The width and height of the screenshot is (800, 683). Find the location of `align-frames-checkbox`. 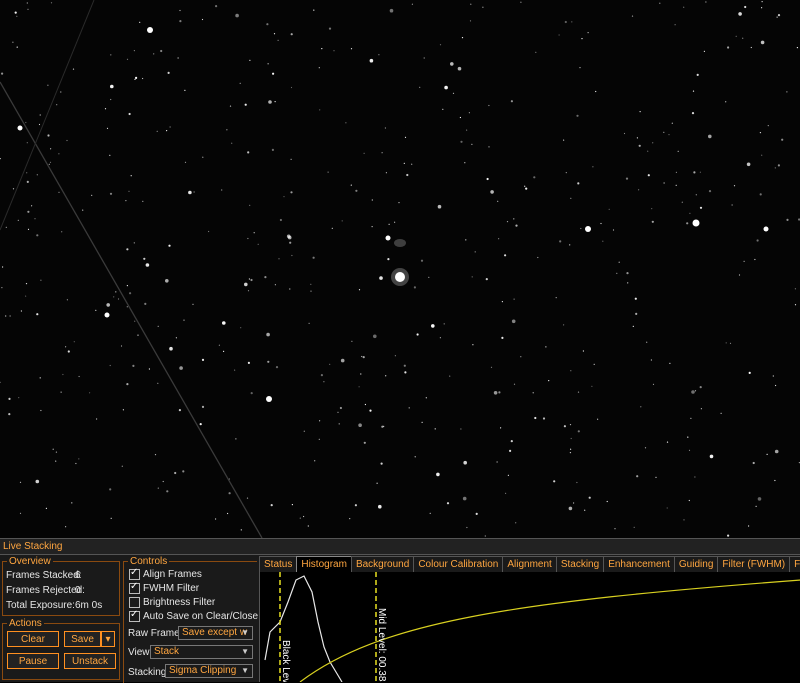

align-frames-checkbox is located at coordinates (134, 573).